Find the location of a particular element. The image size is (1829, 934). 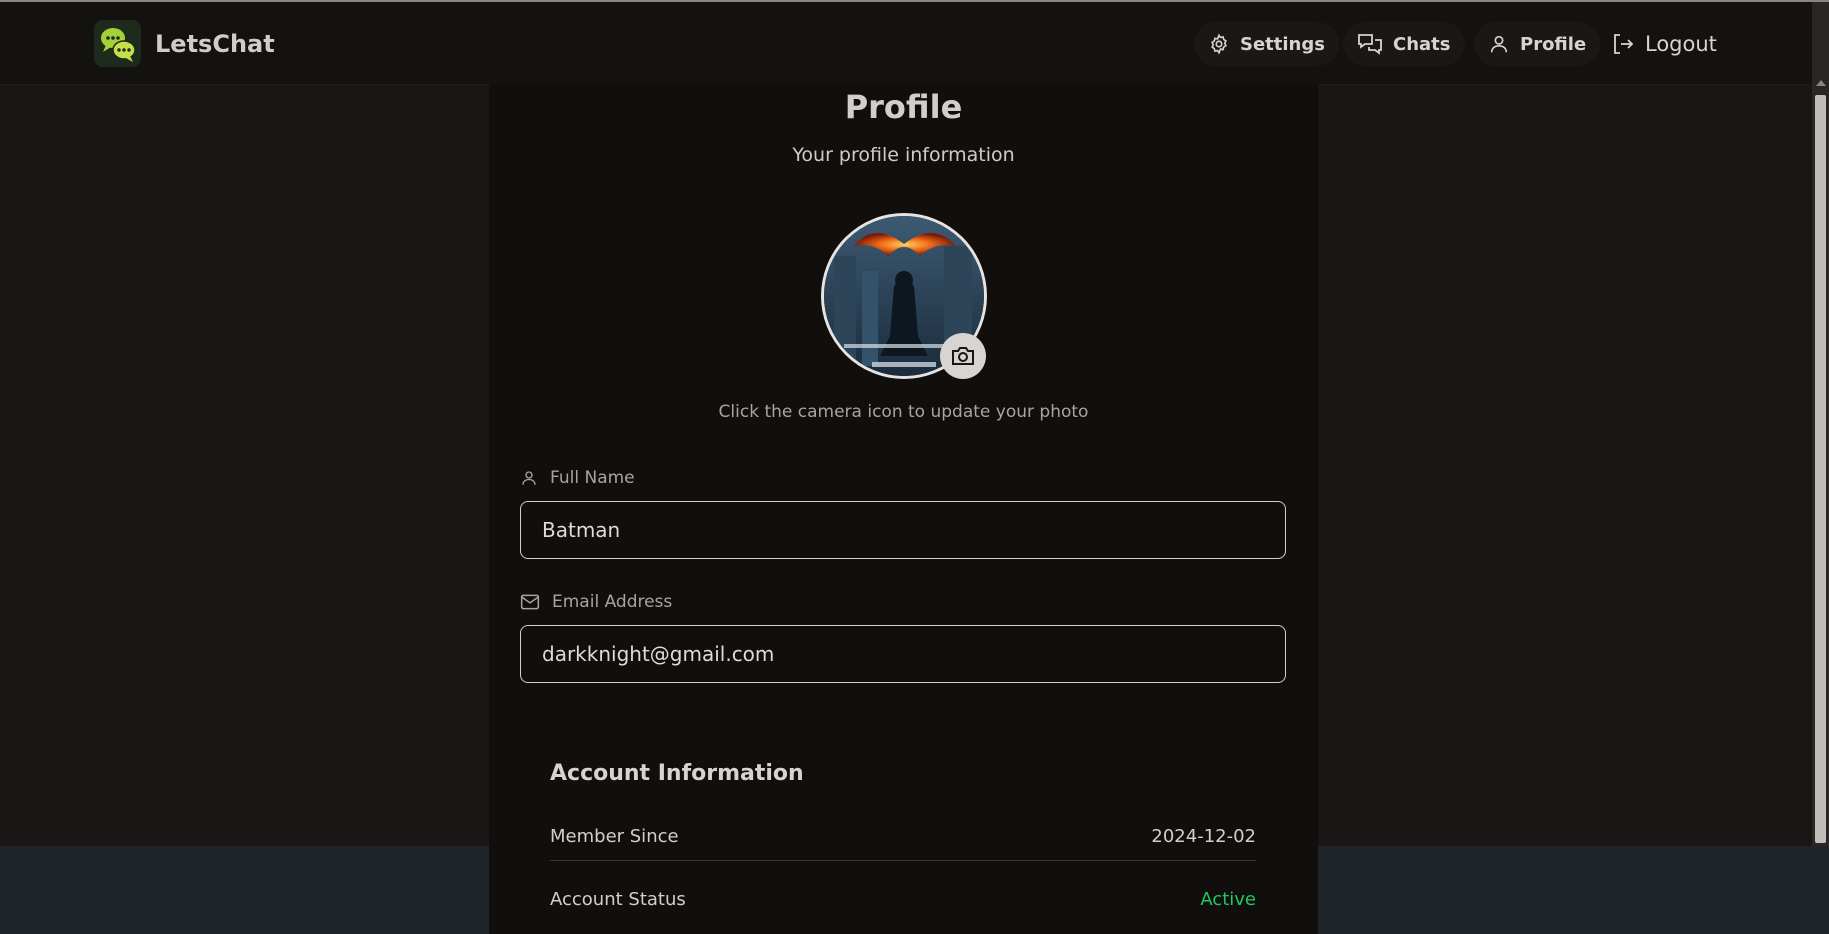

nav-logout-label: Logout is located at coordinates (1681, 44).